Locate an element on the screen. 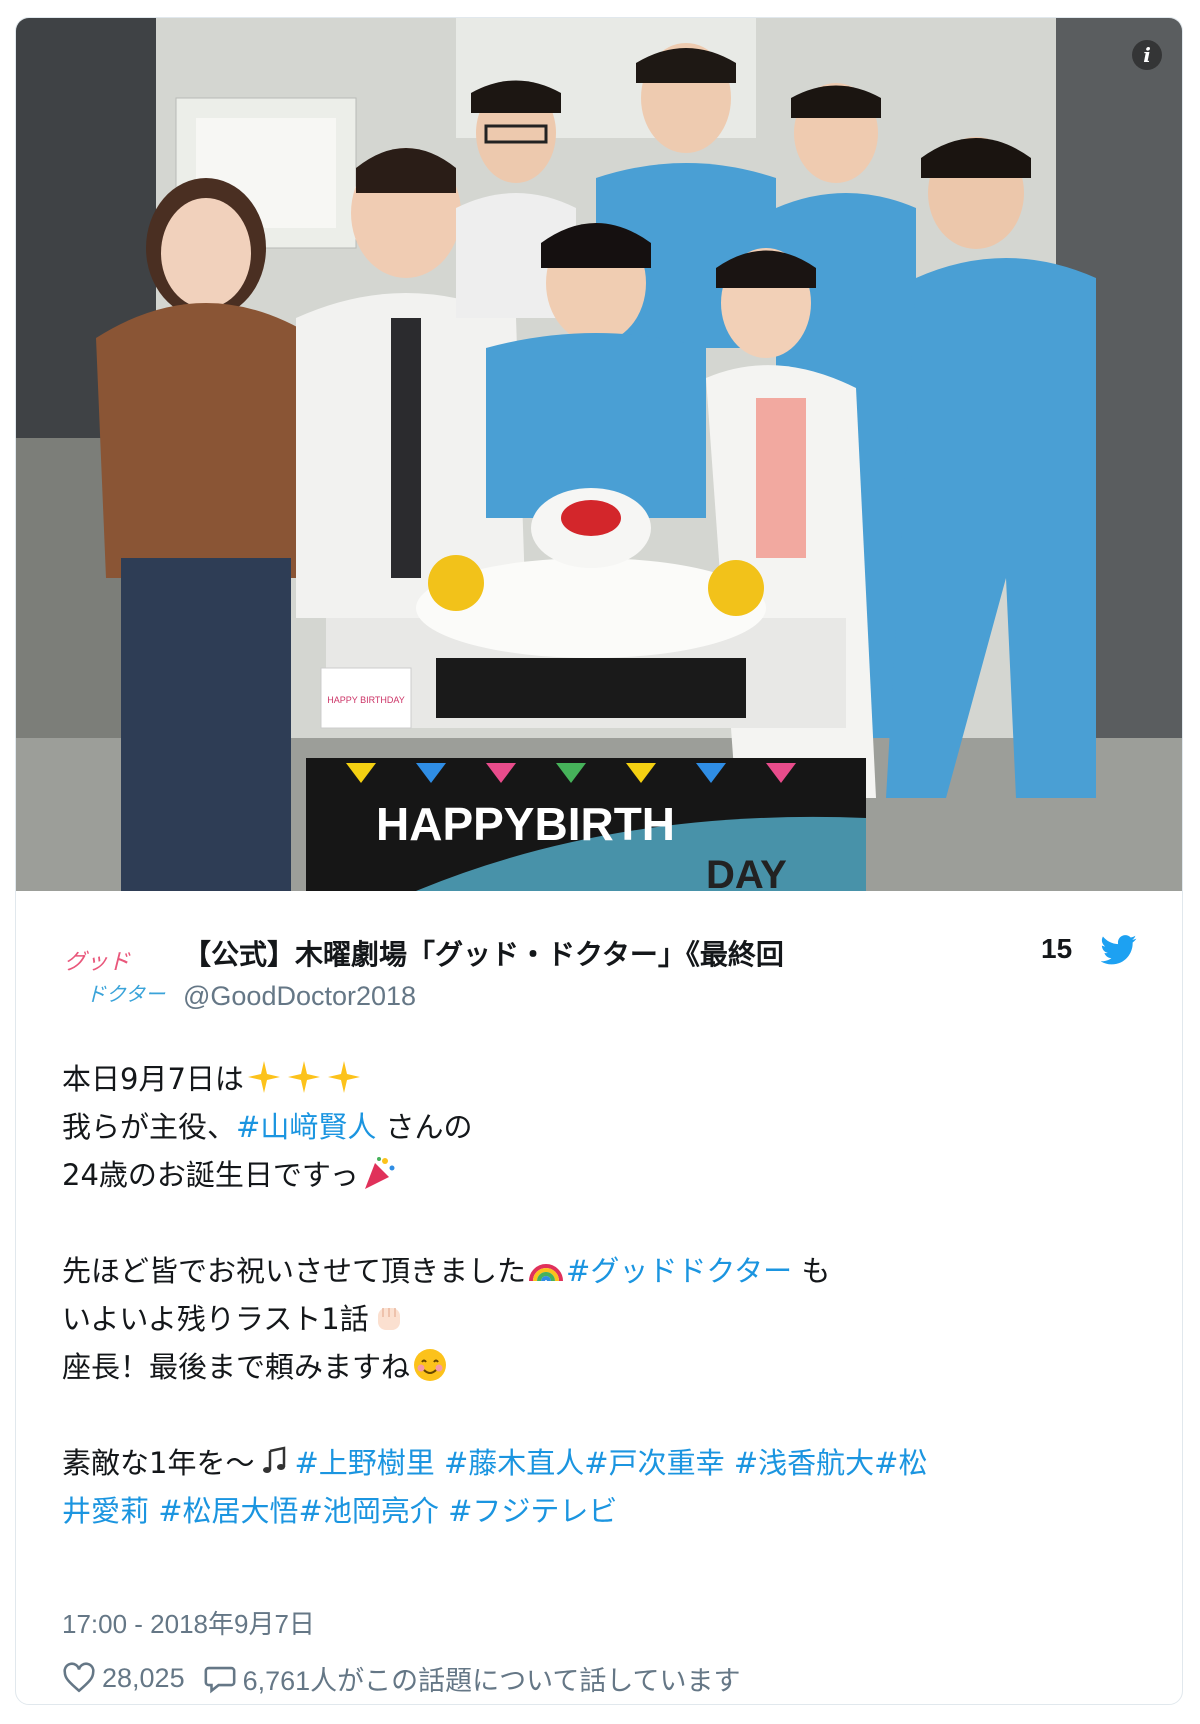 Image resolution: width=1200 pixels, height=1724 pixels. avatar-text-1: グッド is located at coordinates (97, 962).